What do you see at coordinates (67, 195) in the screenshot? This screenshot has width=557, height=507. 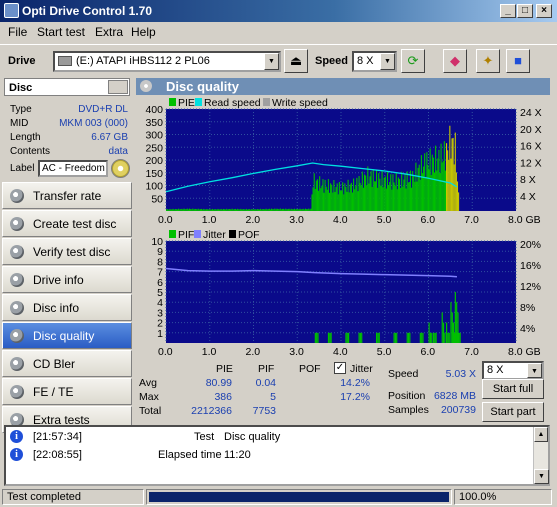 I see `nav-transfer-rate: Transfer rate` at bounding box center [67, 195].